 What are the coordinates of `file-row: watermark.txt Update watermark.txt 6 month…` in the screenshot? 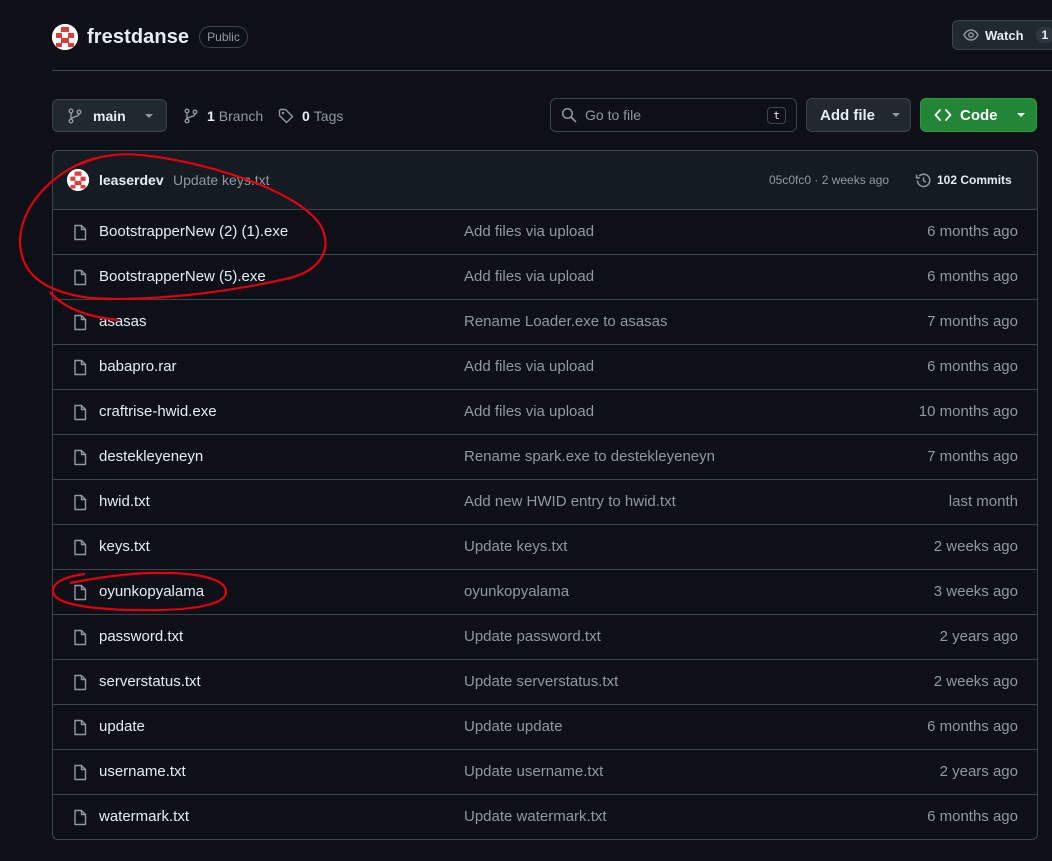 It's located at (545, 817).